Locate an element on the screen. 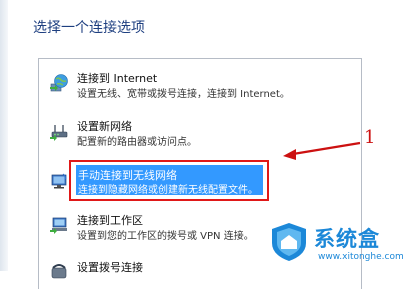 This screenshot has height=298, width=418. option-setup-new-network: 设置新网络 配置新的路由器或访问点。 is located at coordinates (199, 136).